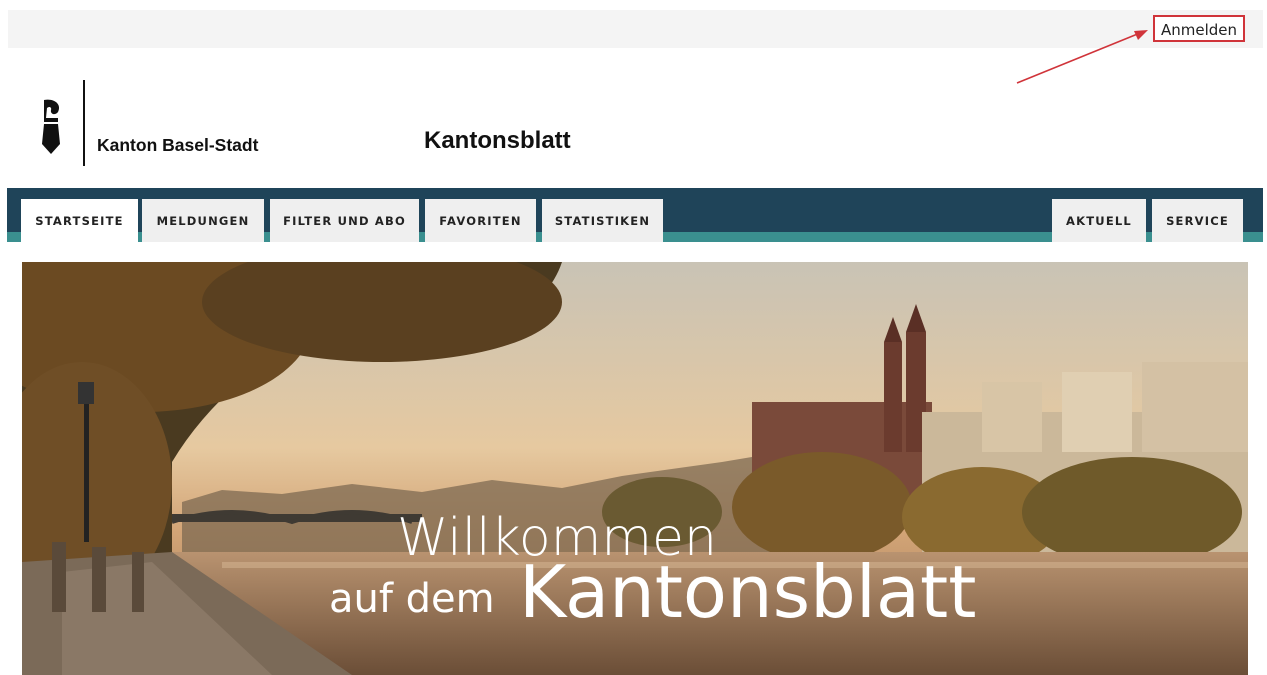 The width and height of the screenshot is (1267, 675). What do you see at coordinates (1099, 220) in the screenshot?
I see `tab-aktuell: AKTUELL` at bounding box center [1099, 220].